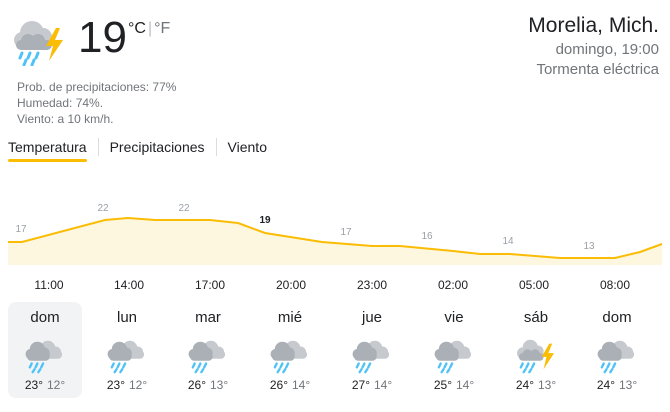  I want to click on celsius-unit: °C, so click(137, 28).